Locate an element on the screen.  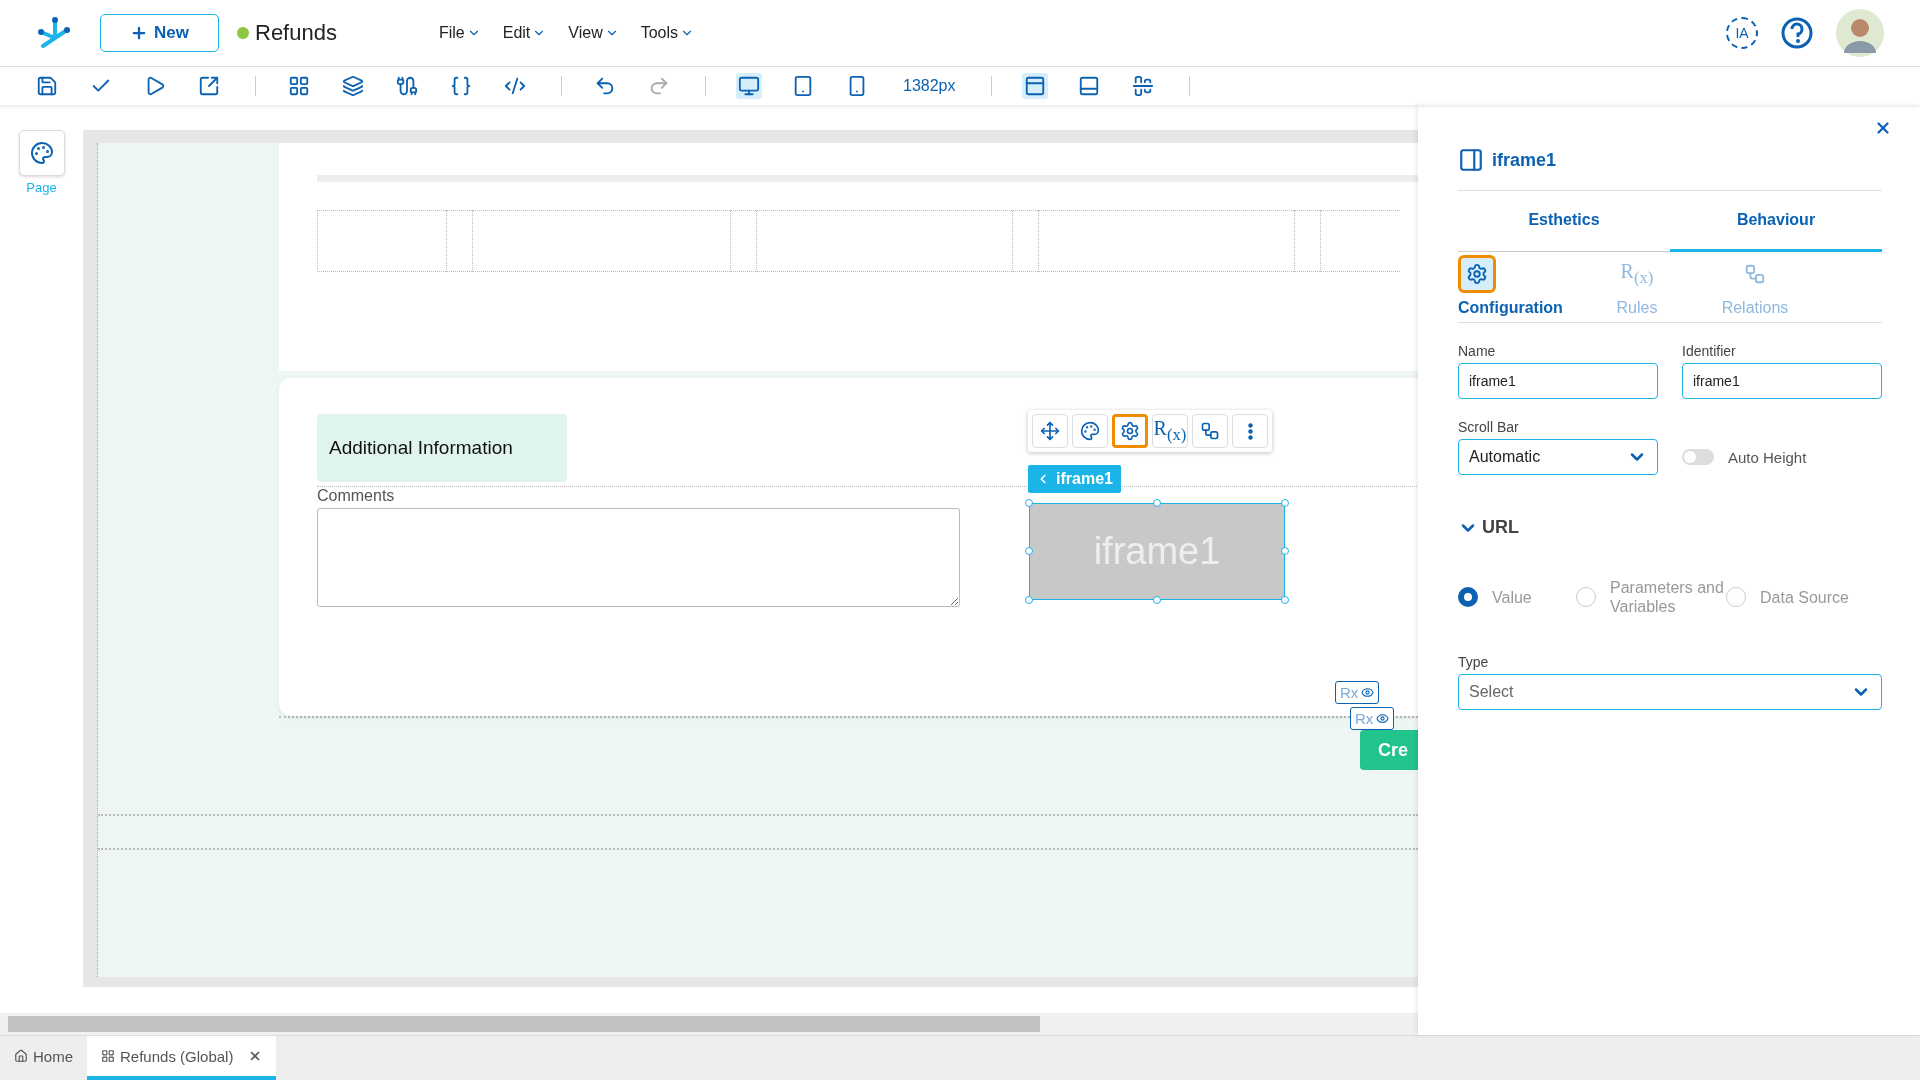
more-icon is located at coordinates (1250, 431).